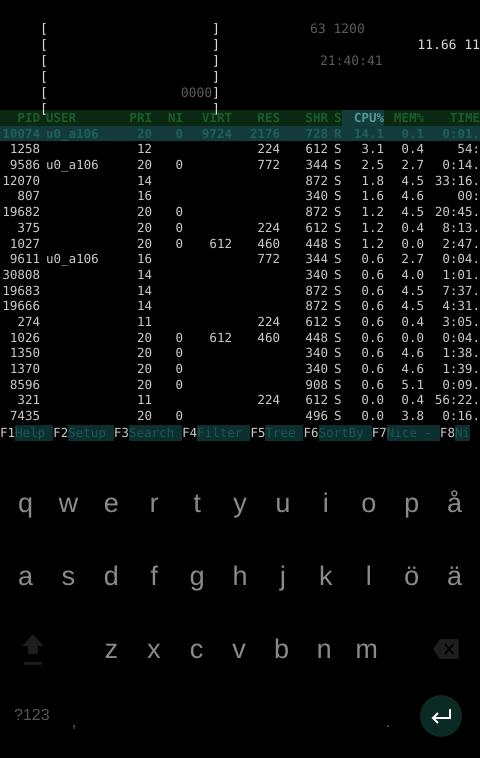 The height and width of the screenshot is (758, 480). Describe the element at coordinates (325, 576) in the screenshot. I see `keyboard-key: k` at that location.